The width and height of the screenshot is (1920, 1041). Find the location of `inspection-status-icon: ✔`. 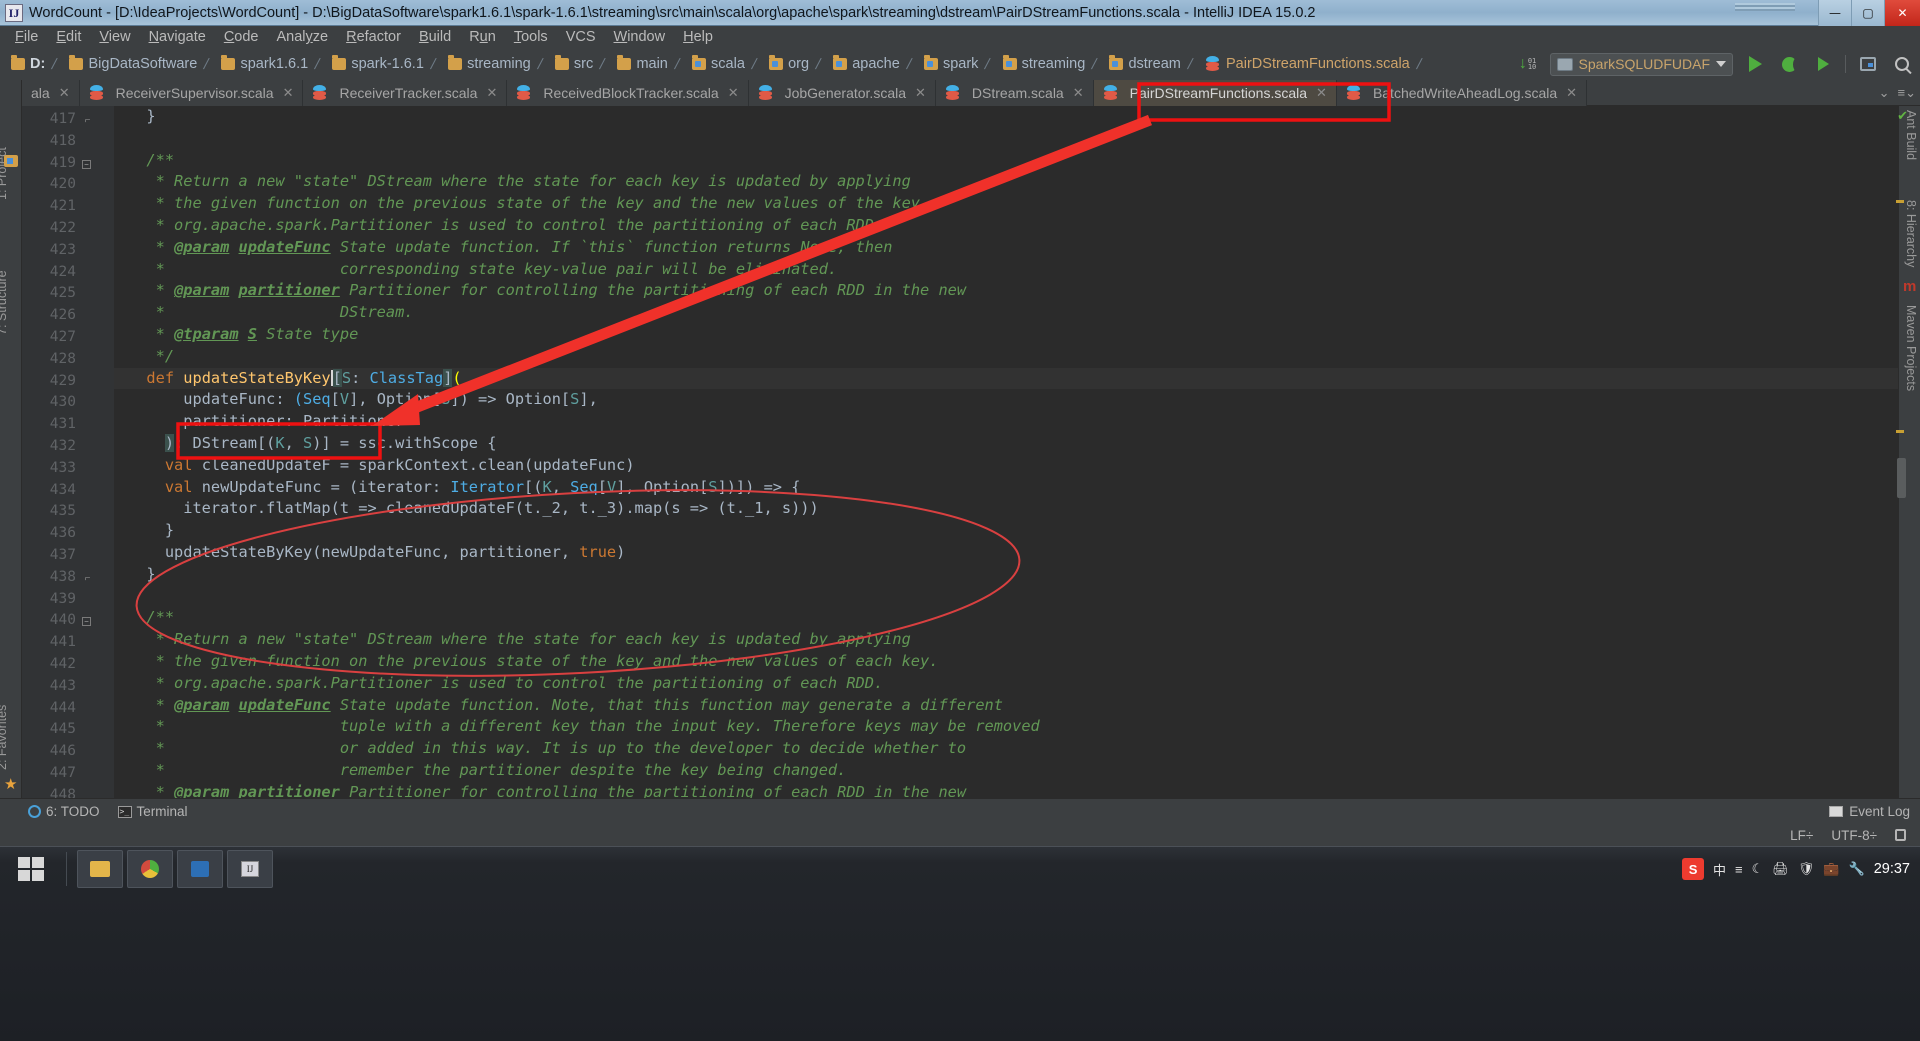

inspection-status-icon: ✔ is located at coordinates (1902, 116).